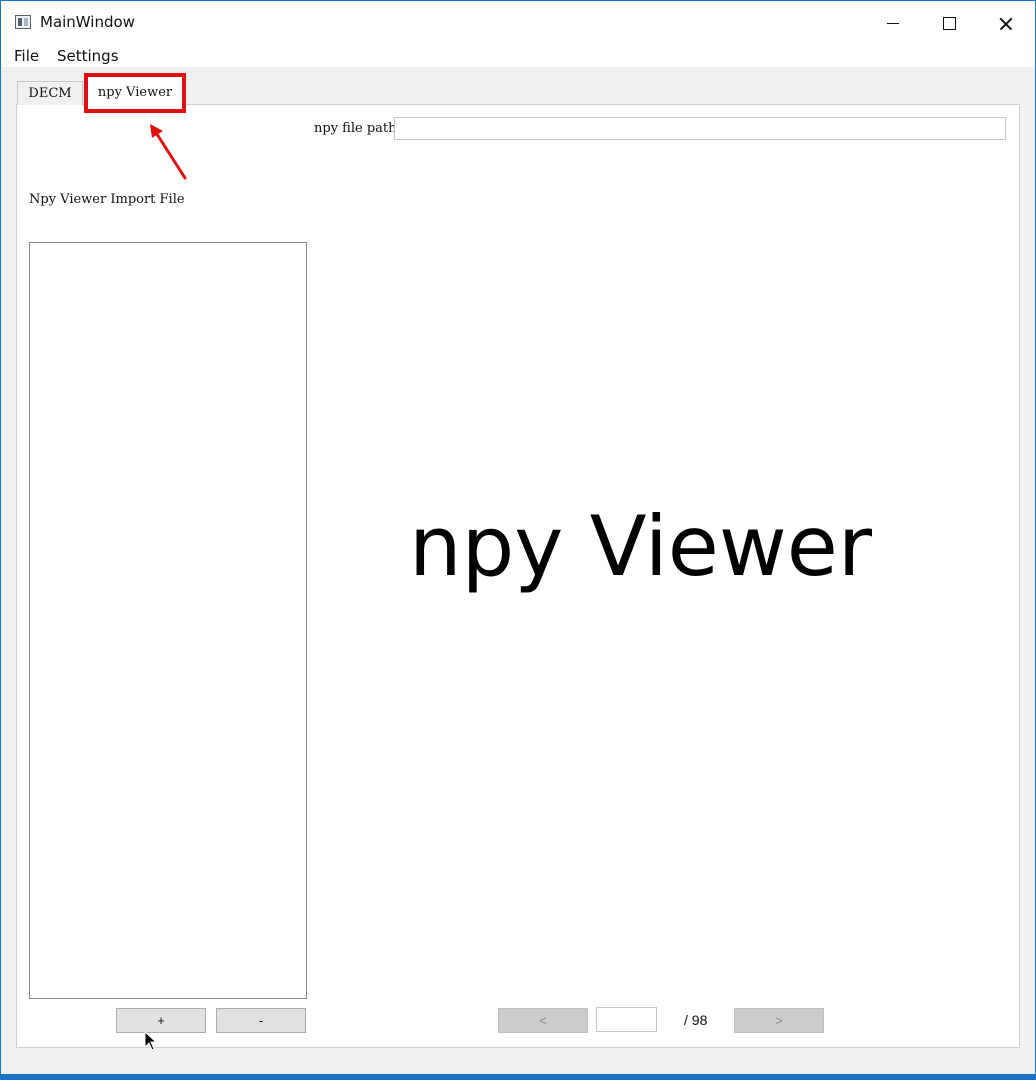 This screenshot has height=1080, width=1036. What do you see at coordinates (168, 152) in the screenshot?
I see `annotation-arrow-icon` at bounding box center [168, 152].